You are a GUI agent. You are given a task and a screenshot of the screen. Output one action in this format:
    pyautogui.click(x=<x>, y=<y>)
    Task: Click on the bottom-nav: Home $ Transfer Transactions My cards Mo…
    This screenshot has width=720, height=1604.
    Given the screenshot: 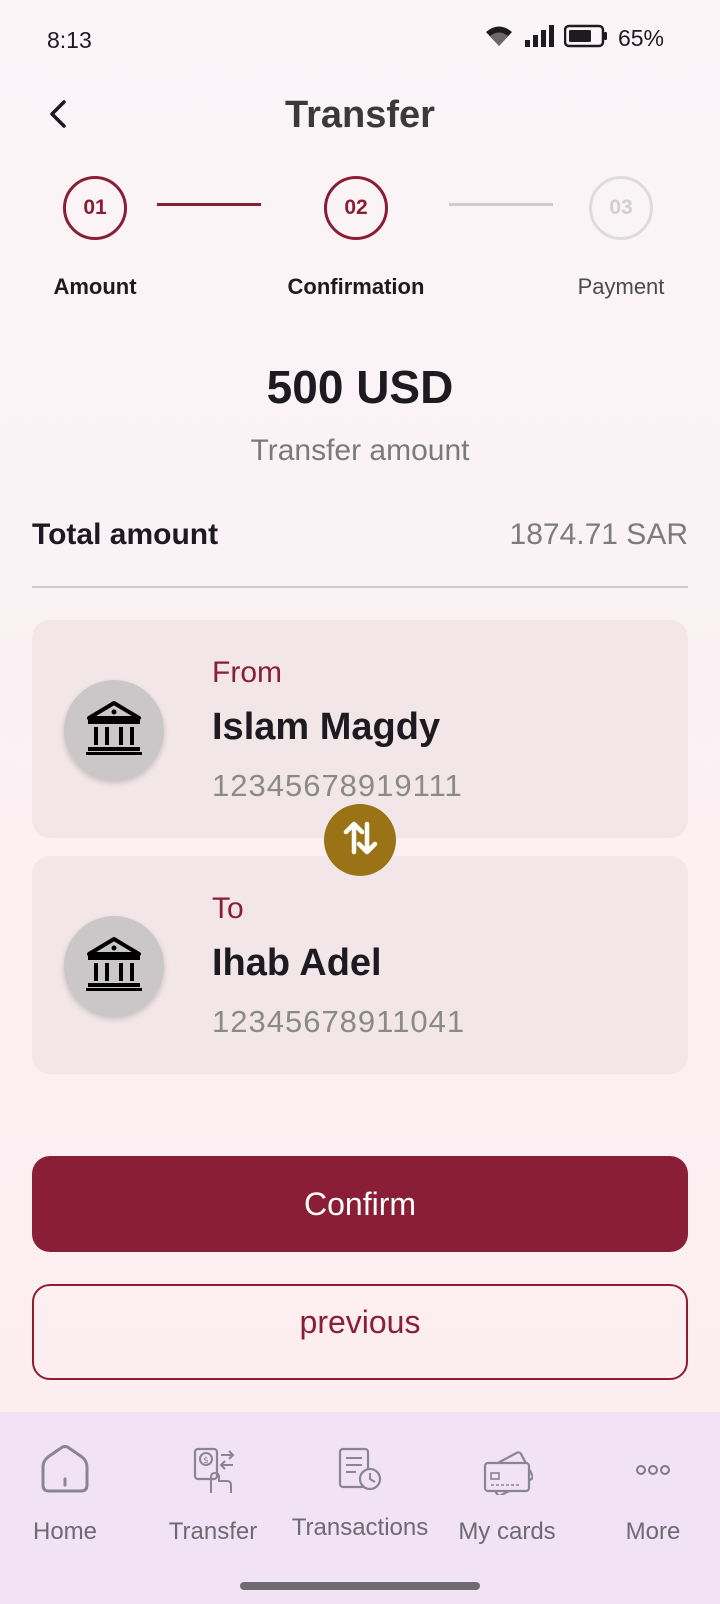 What is the action you would take?
    pyautogui.click(x=360, y=1508)
    